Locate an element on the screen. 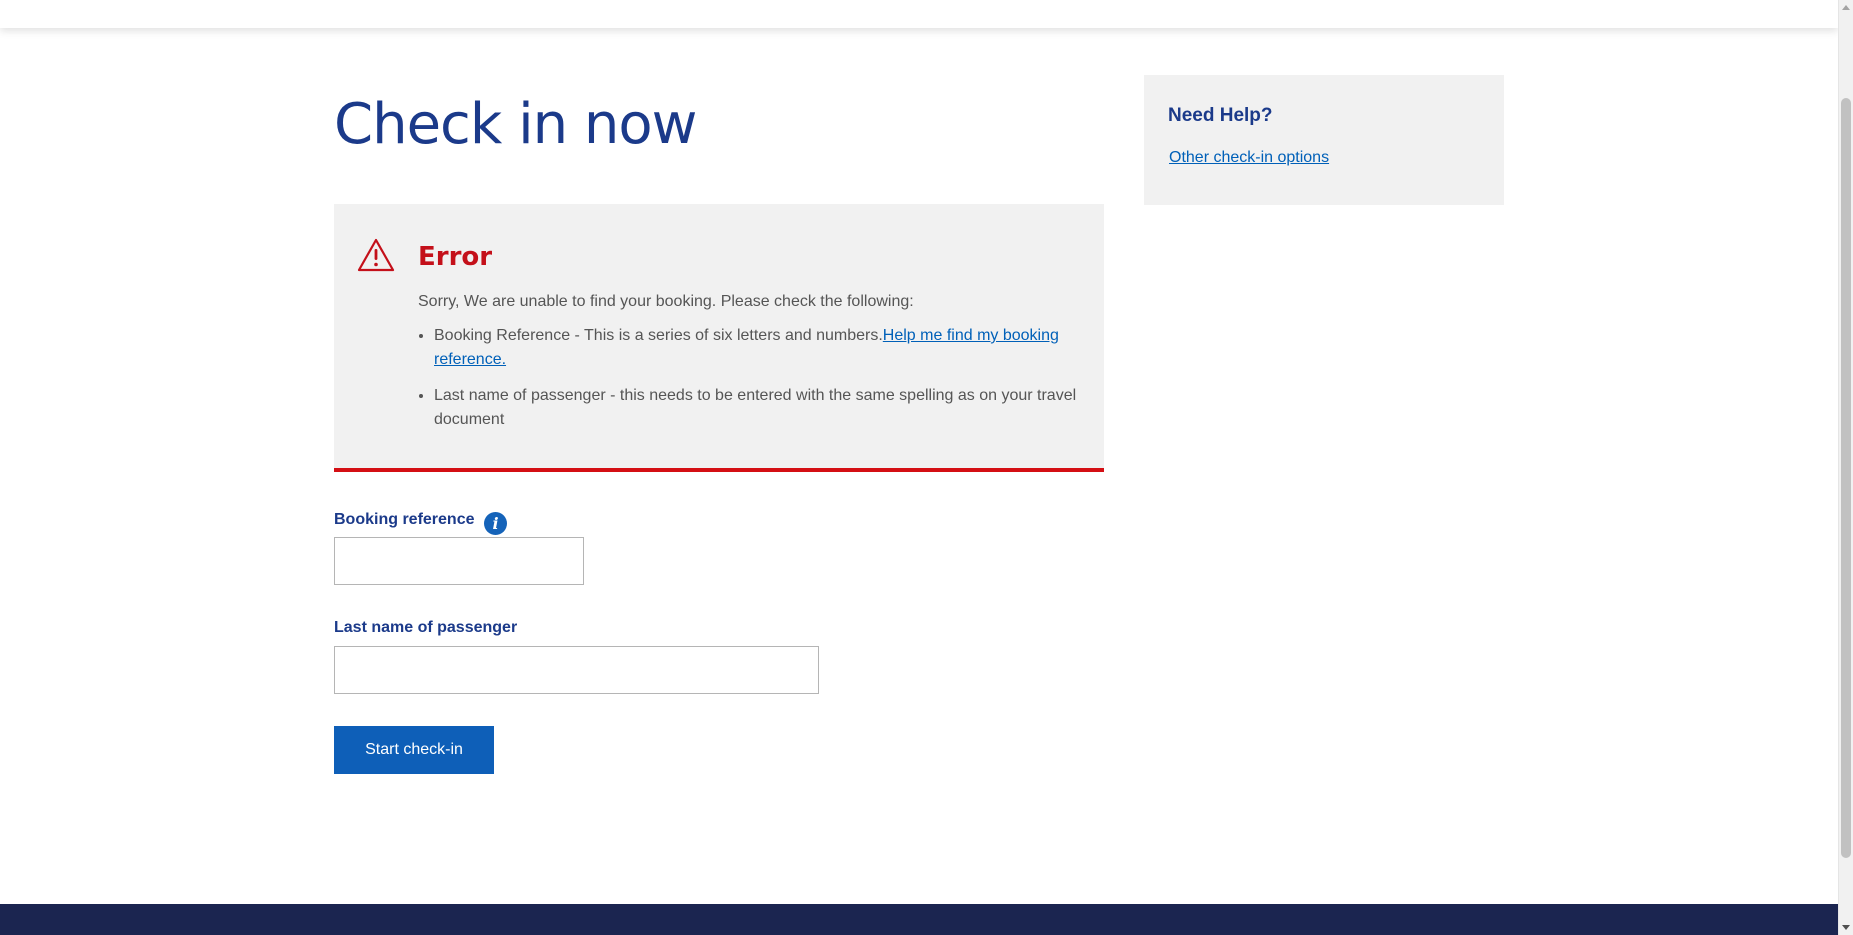 The image size is (1853, 935). scroll-up-arrow-icon is located at coordinates (1846, 7).